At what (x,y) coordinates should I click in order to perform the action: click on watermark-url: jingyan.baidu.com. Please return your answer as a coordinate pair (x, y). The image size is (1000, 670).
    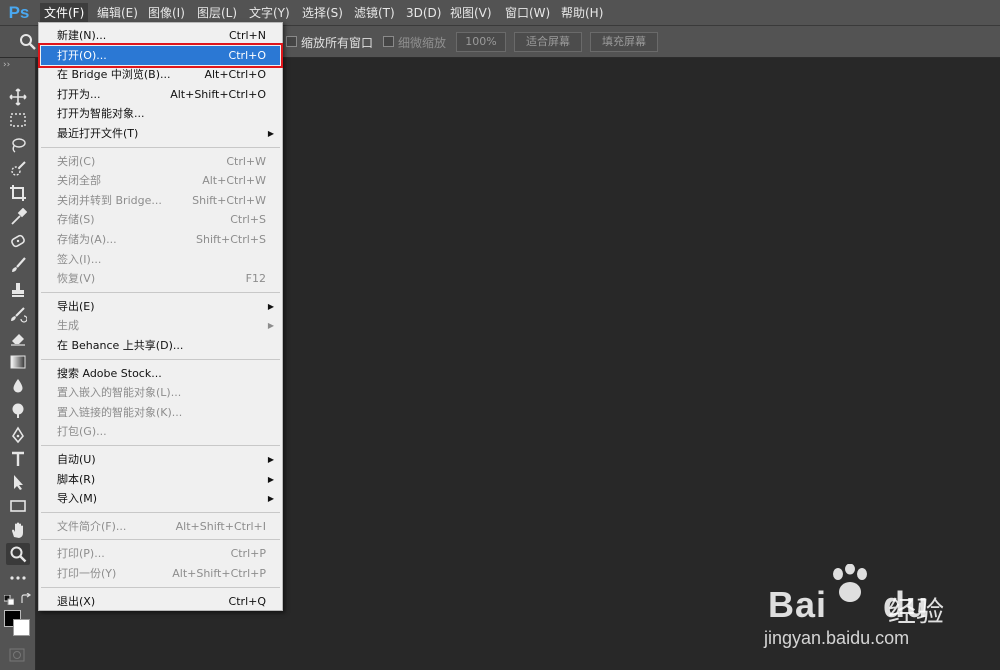
    Looking at the image, I should click on (837, 638).